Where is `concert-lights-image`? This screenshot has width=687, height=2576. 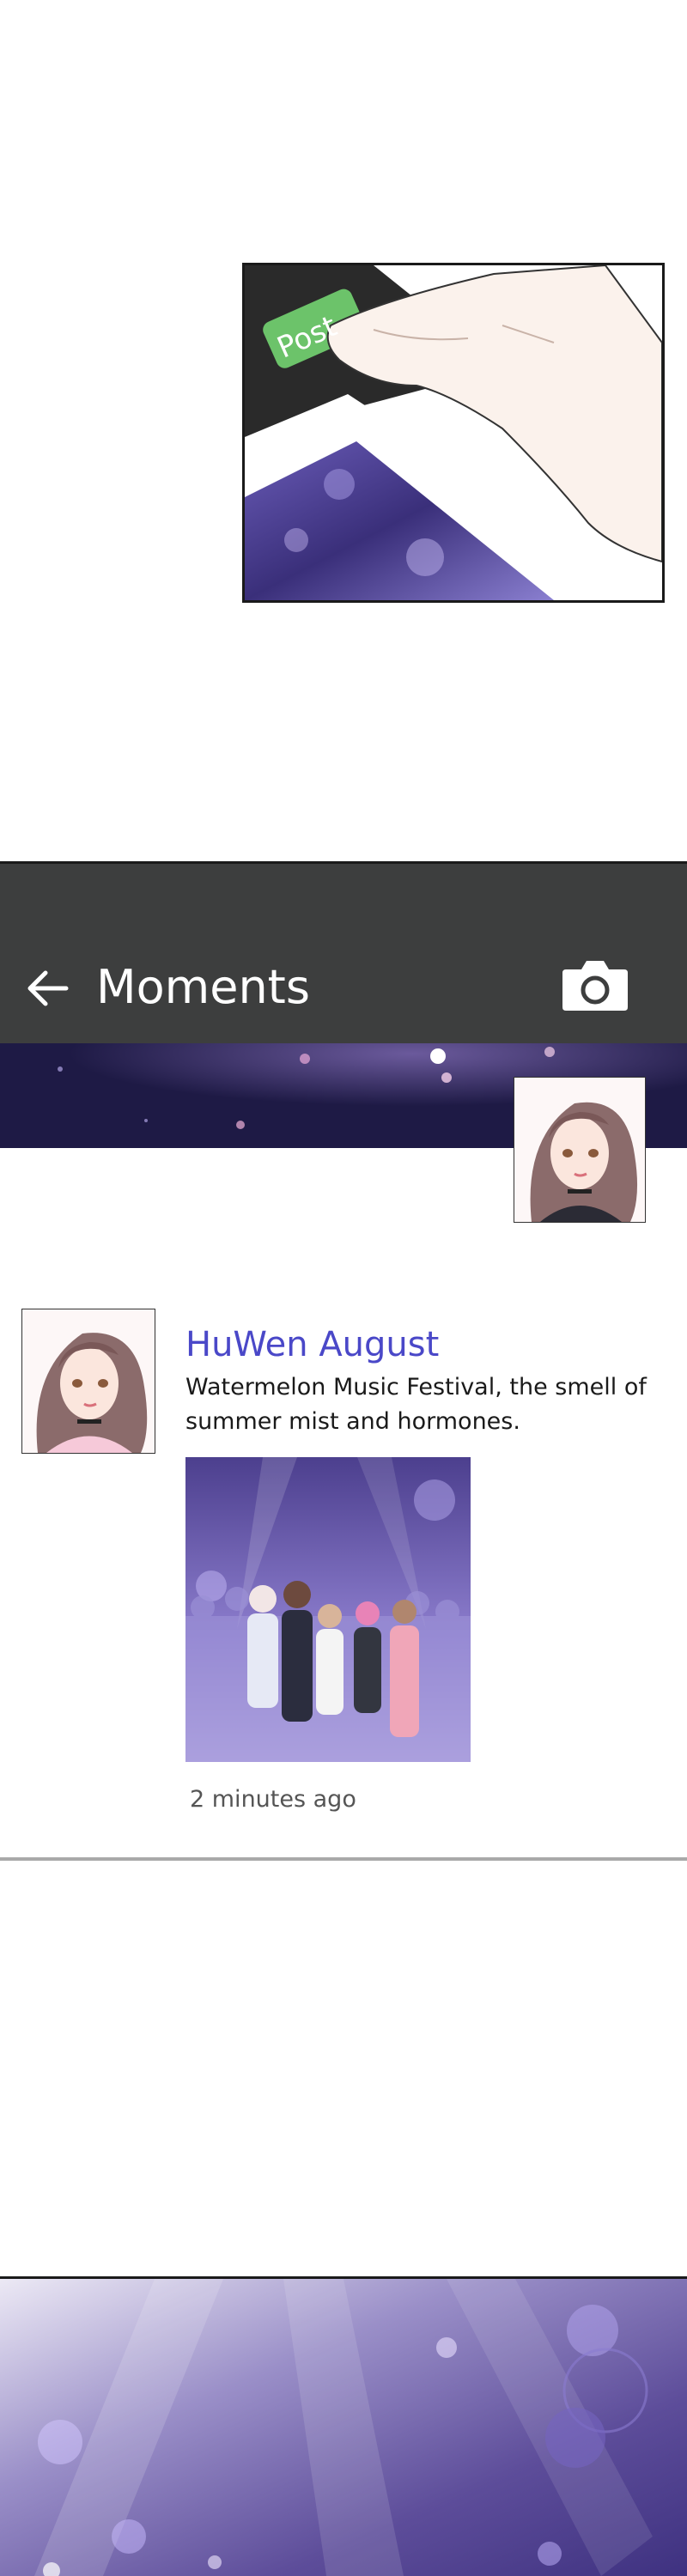 concert-lights-image is located at coordinates (343, 2427).